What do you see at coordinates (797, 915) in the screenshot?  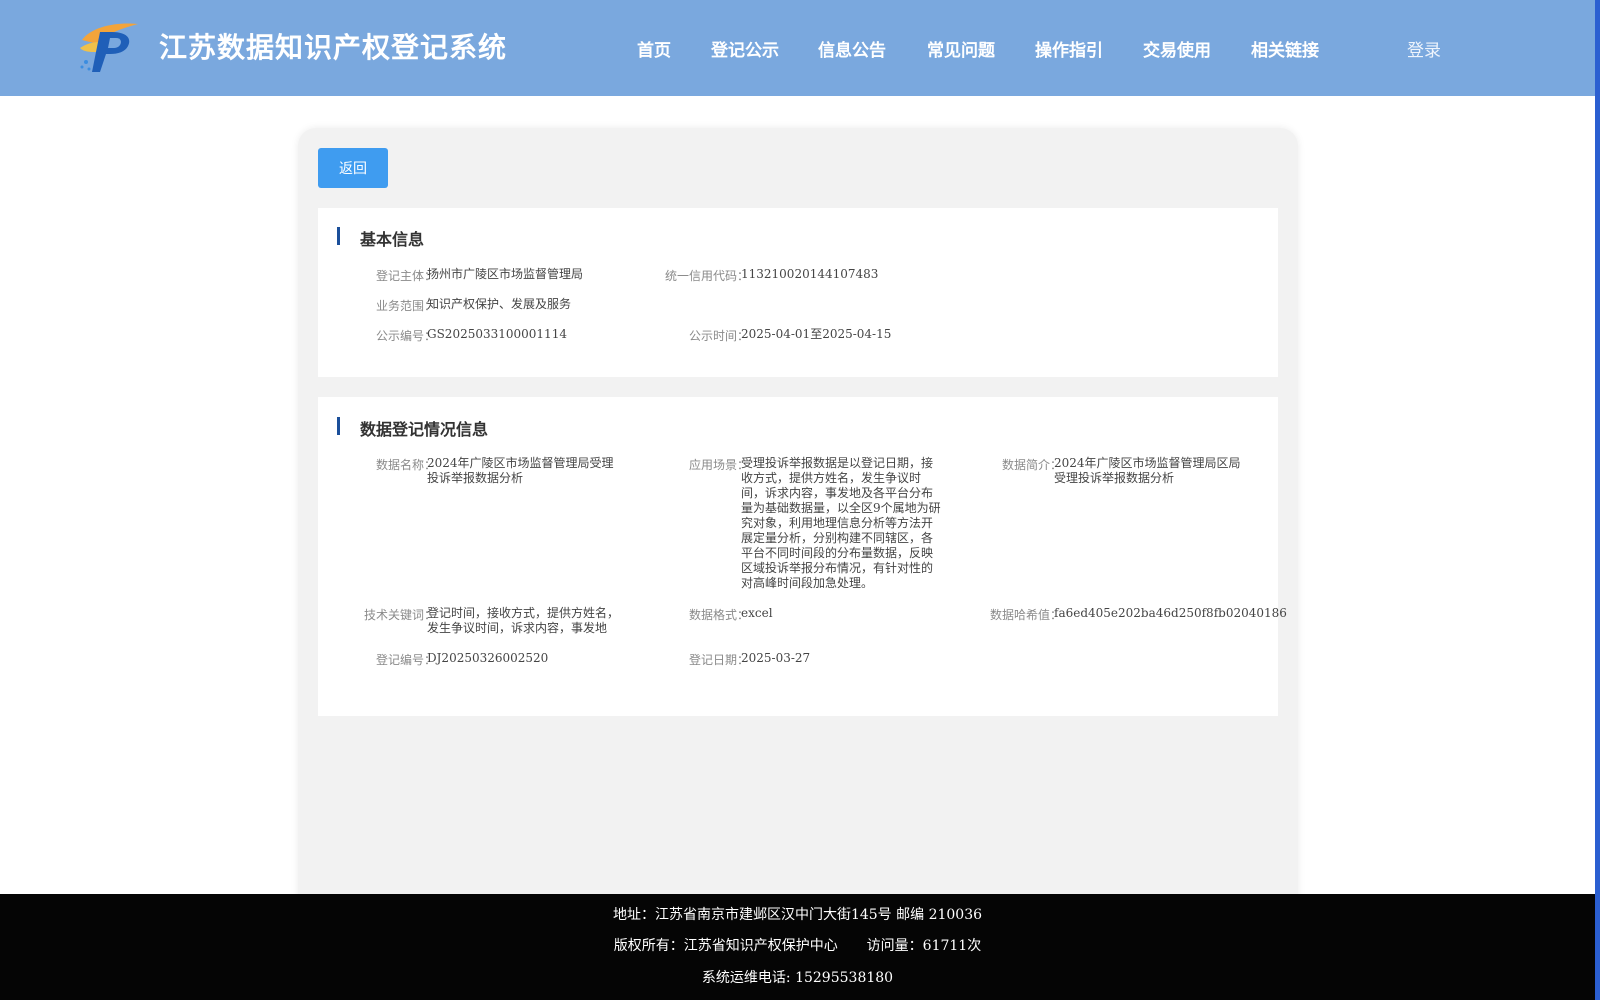 I see `footer-address: 地址：江苏省南京市建邺区汉中门大街145号 邮编 210036` at bounding box center [797, 915].